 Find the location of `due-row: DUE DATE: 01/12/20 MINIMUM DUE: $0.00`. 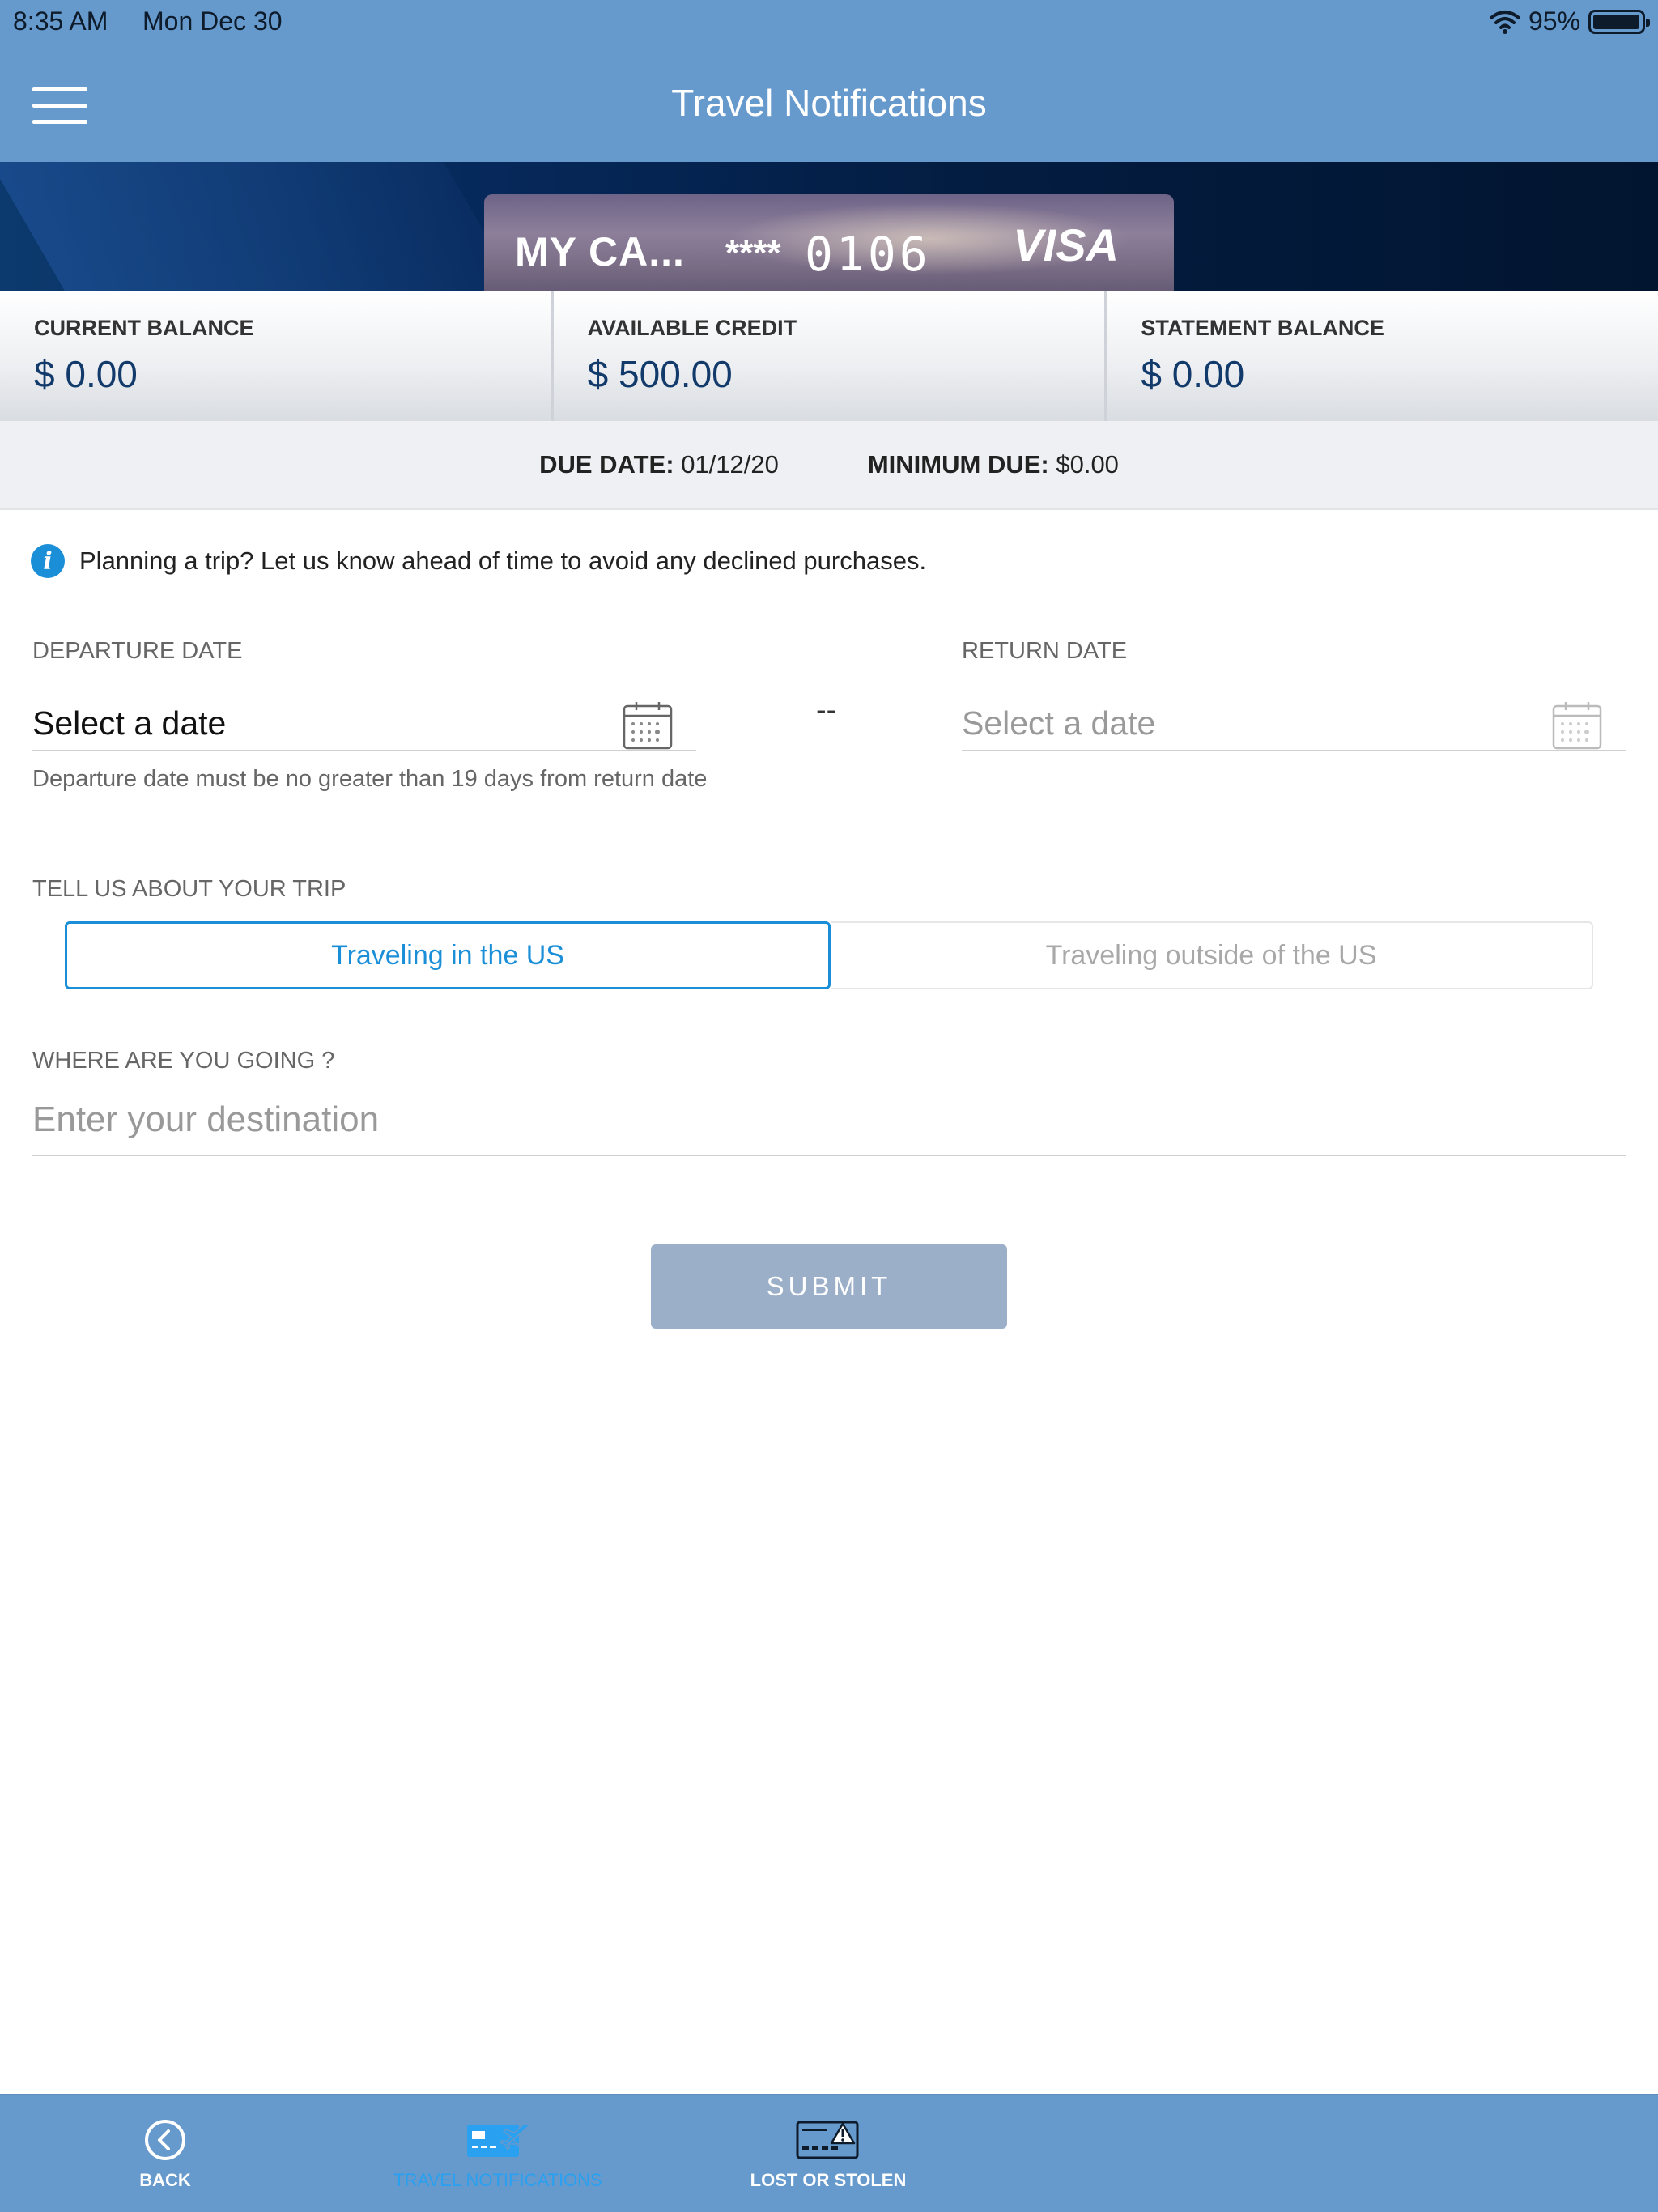

due-row: DUE DATE: 01/12/20 MINIMUM DUE: $0.00 is located at coordinates (829, 466).